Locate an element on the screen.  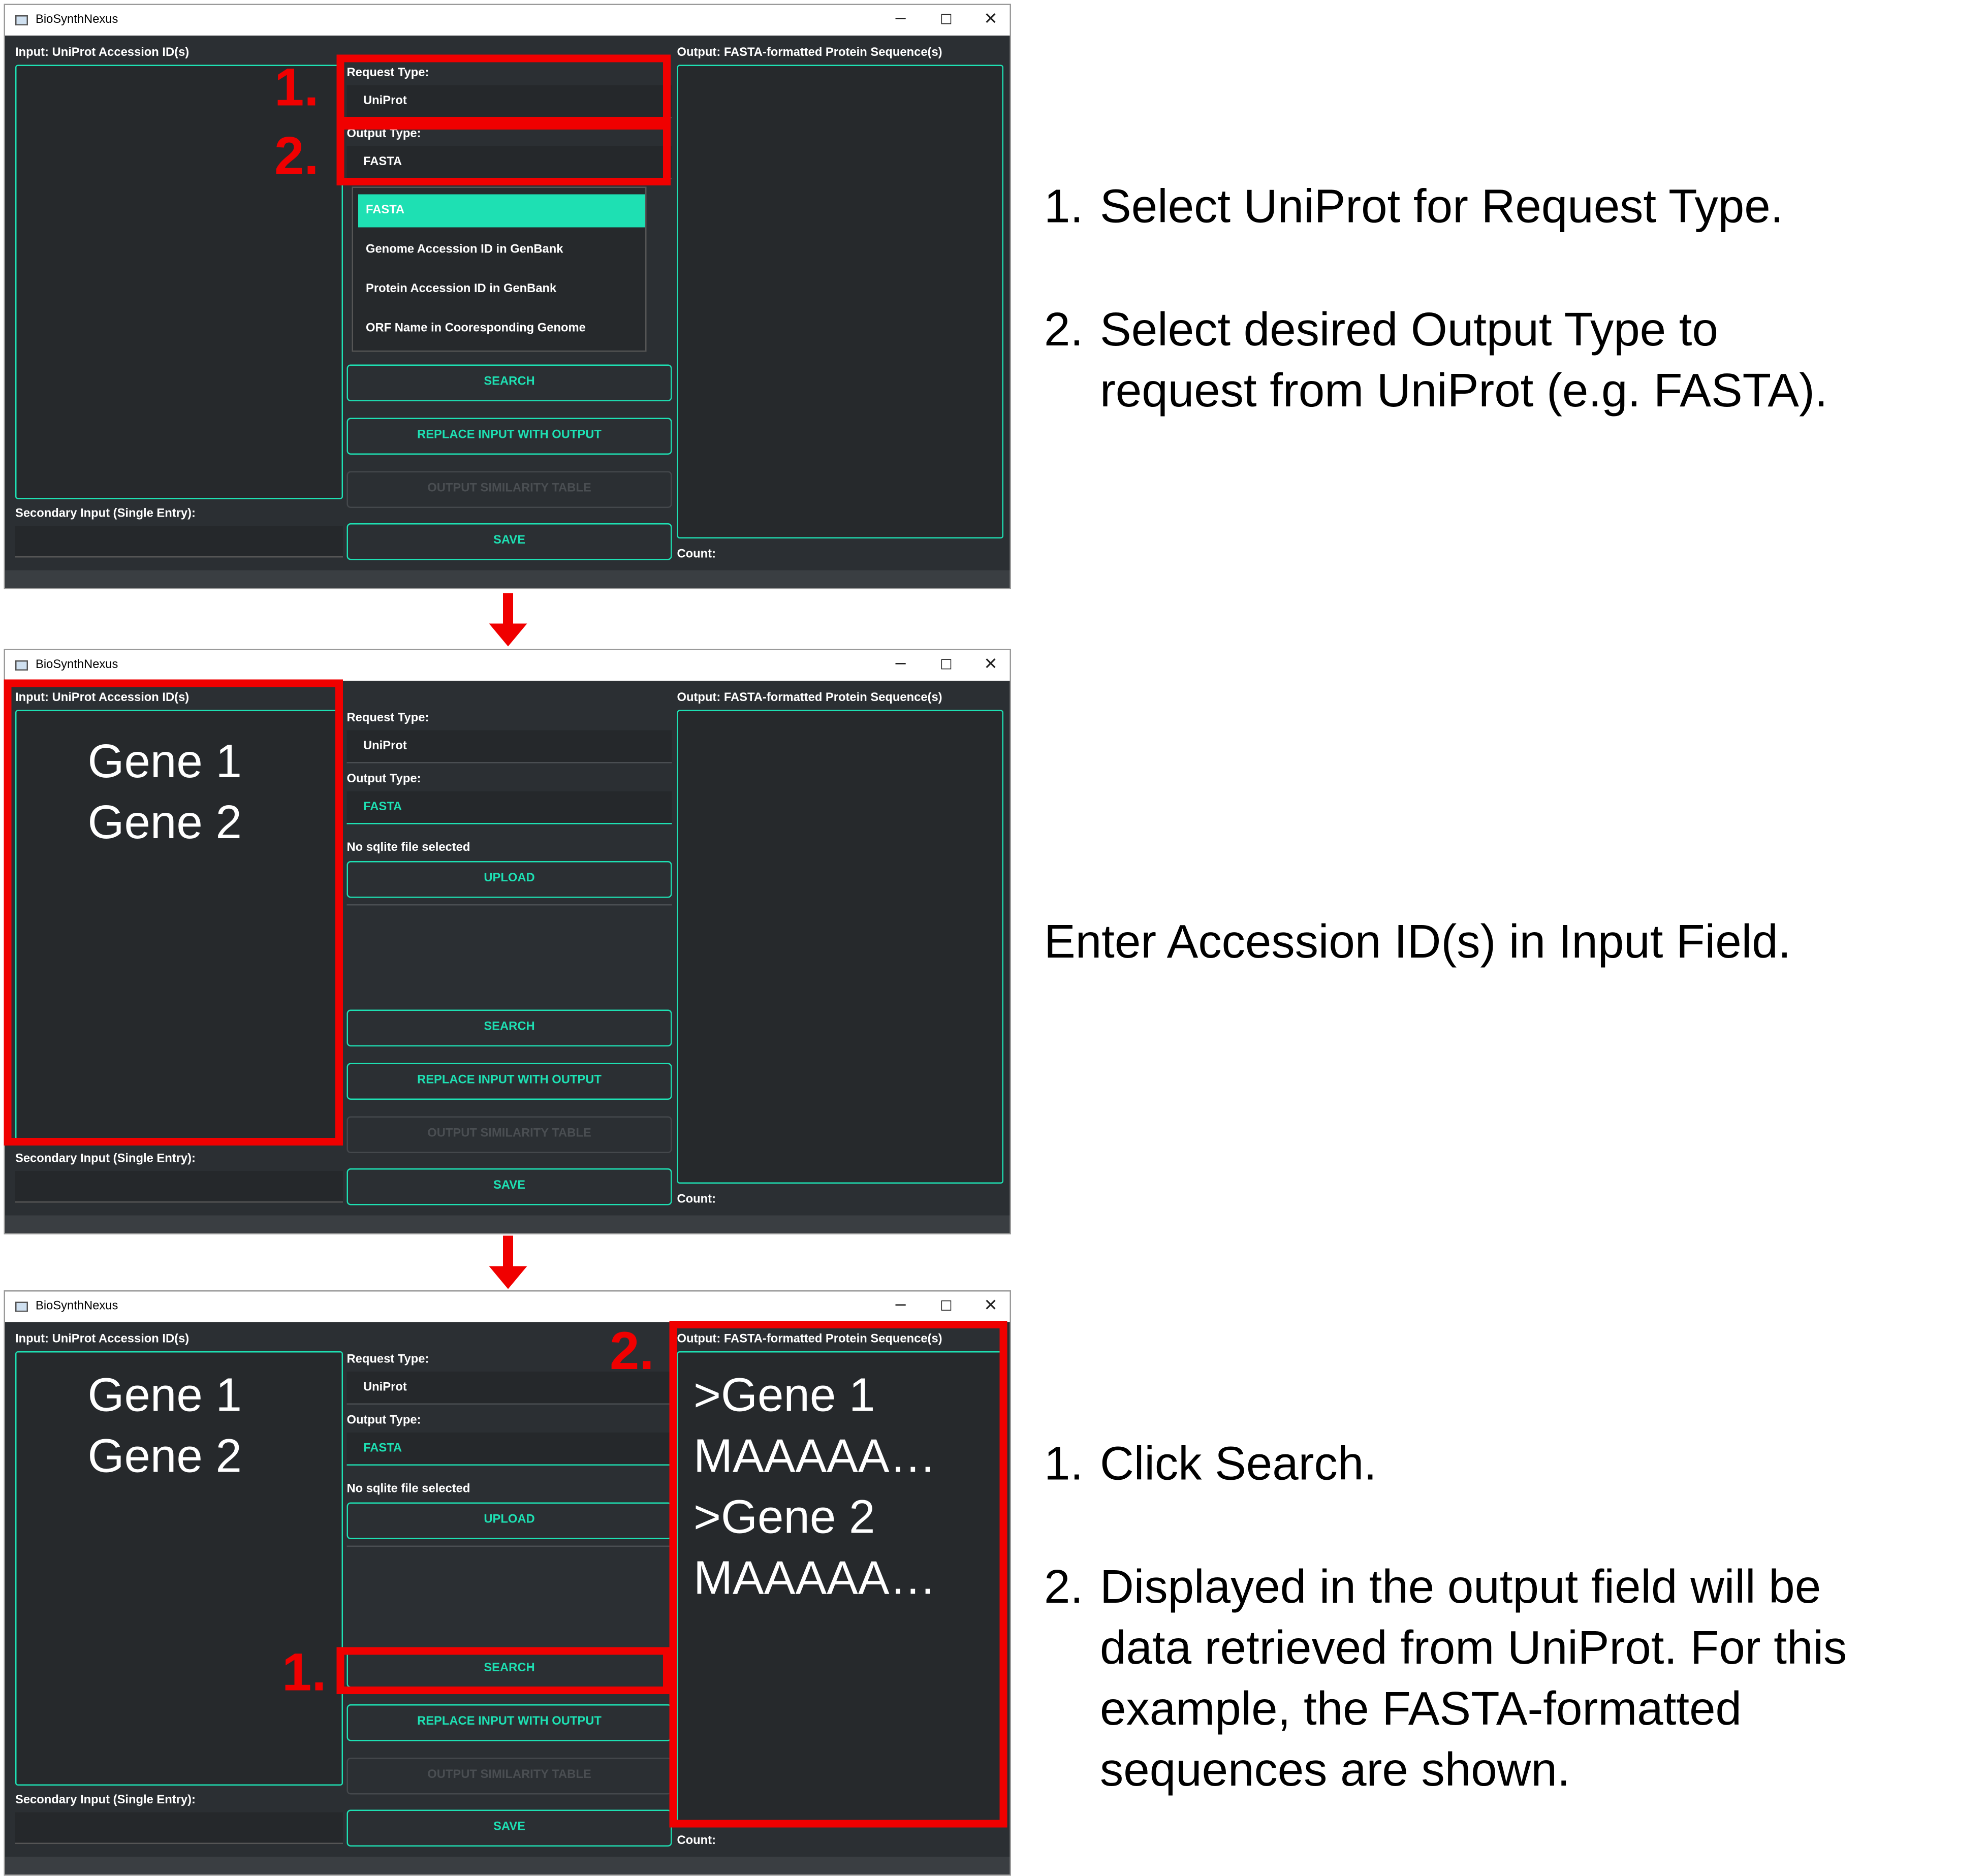
highlight-input-field is located at coordinates (173, 912).